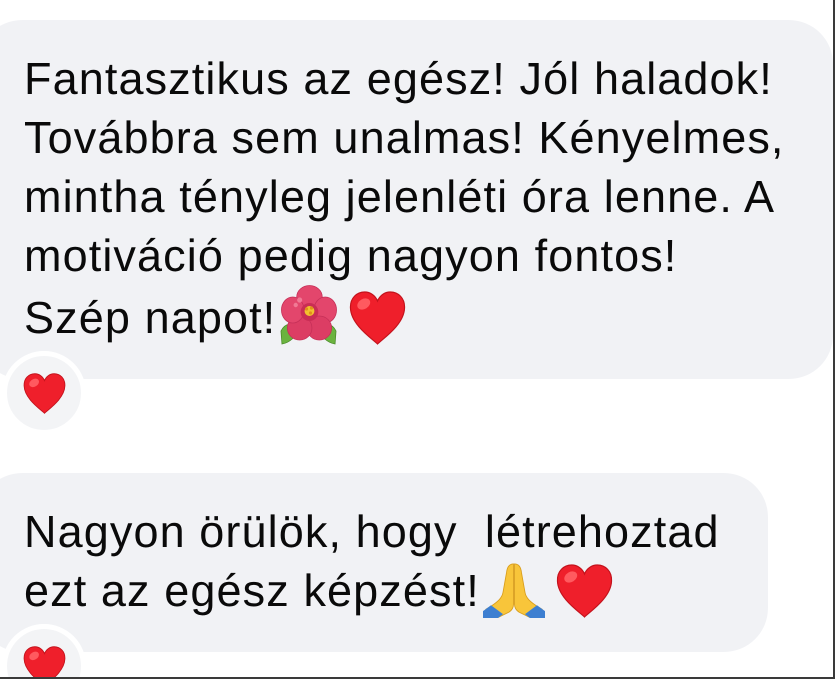 The width and height of the screenshot is (835, 679). What do you see at coordinates (400, 196) in the screenshot?
I see `message-line: mintha tényleg jelenléti óra lenne. A` at bounding box center [400, 196].